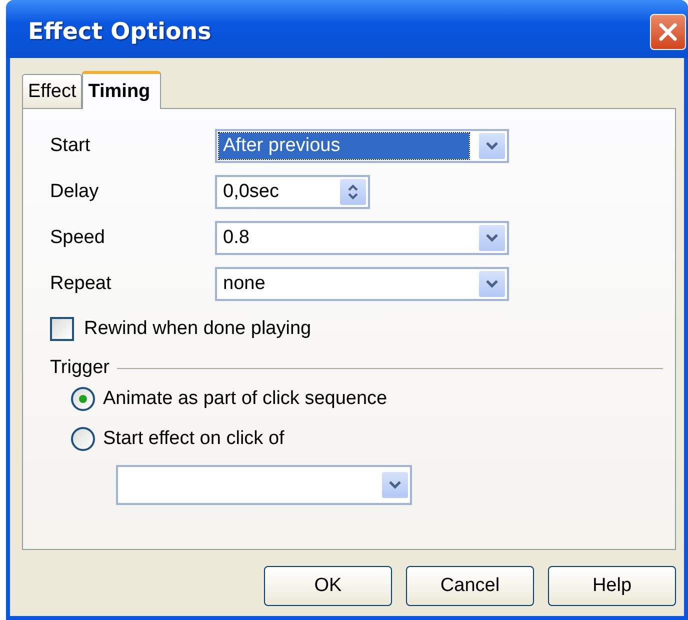 The image size is (688, 620). Describe the element at coordinates (75, 192) in the screenshot. I see `field-label: Delay` at that location.